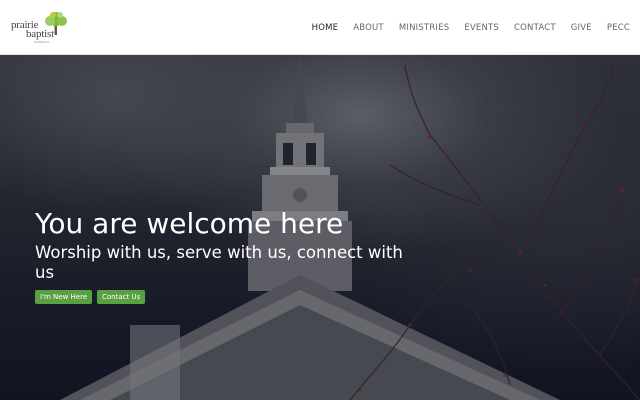 The height and width of the screenshot is (400, 640). I want to click on nav-item-give: GIVE, so click(581, 28).